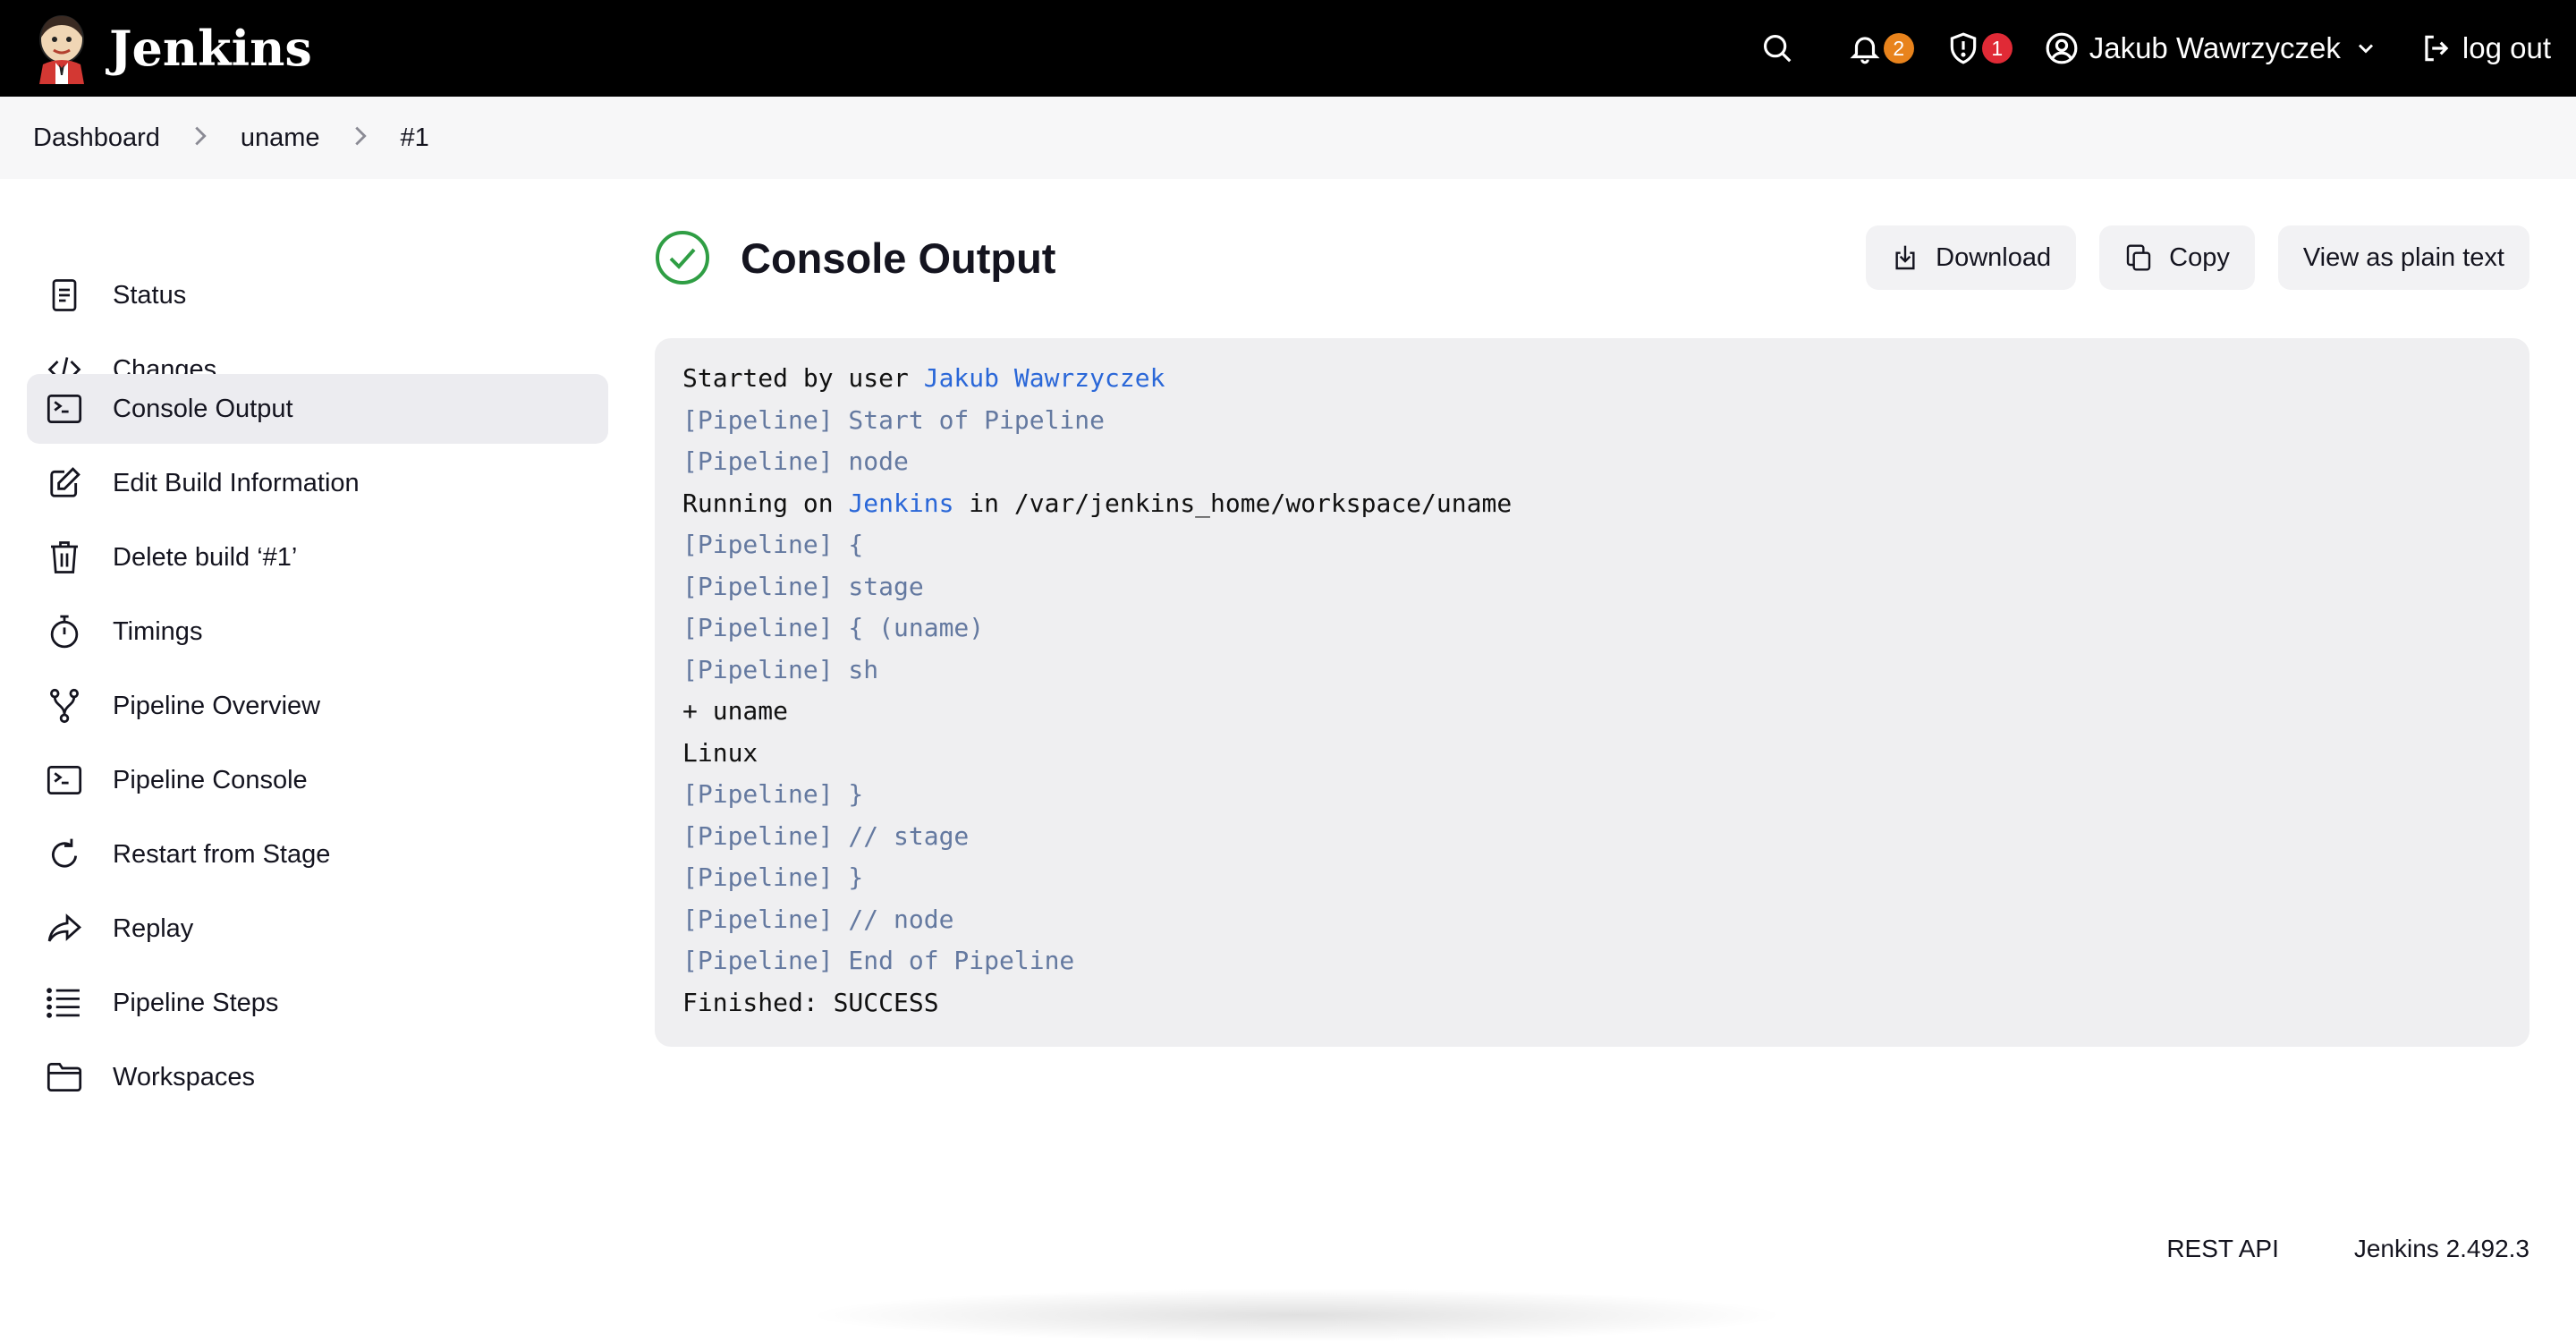 Image resolution: width=2576 pixels, height=1342 pixels. Describe the element at coordinates (64, 483) in the screenshot. I see `edit-icon` at that location.